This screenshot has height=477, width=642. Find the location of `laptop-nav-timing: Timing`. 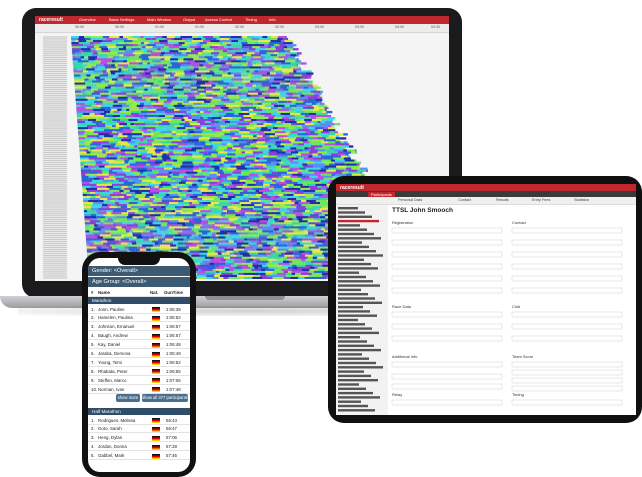

laptop-nav-timing: Timing is located at coordinates (251, 19).